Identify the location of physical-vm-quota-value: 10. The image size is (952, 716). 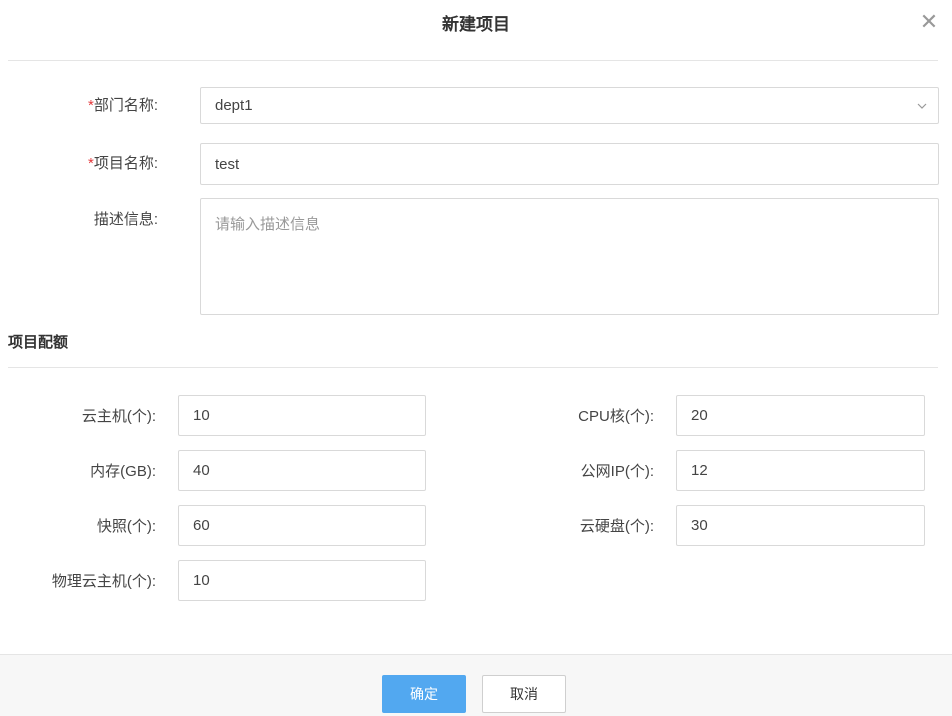
(201, 580).